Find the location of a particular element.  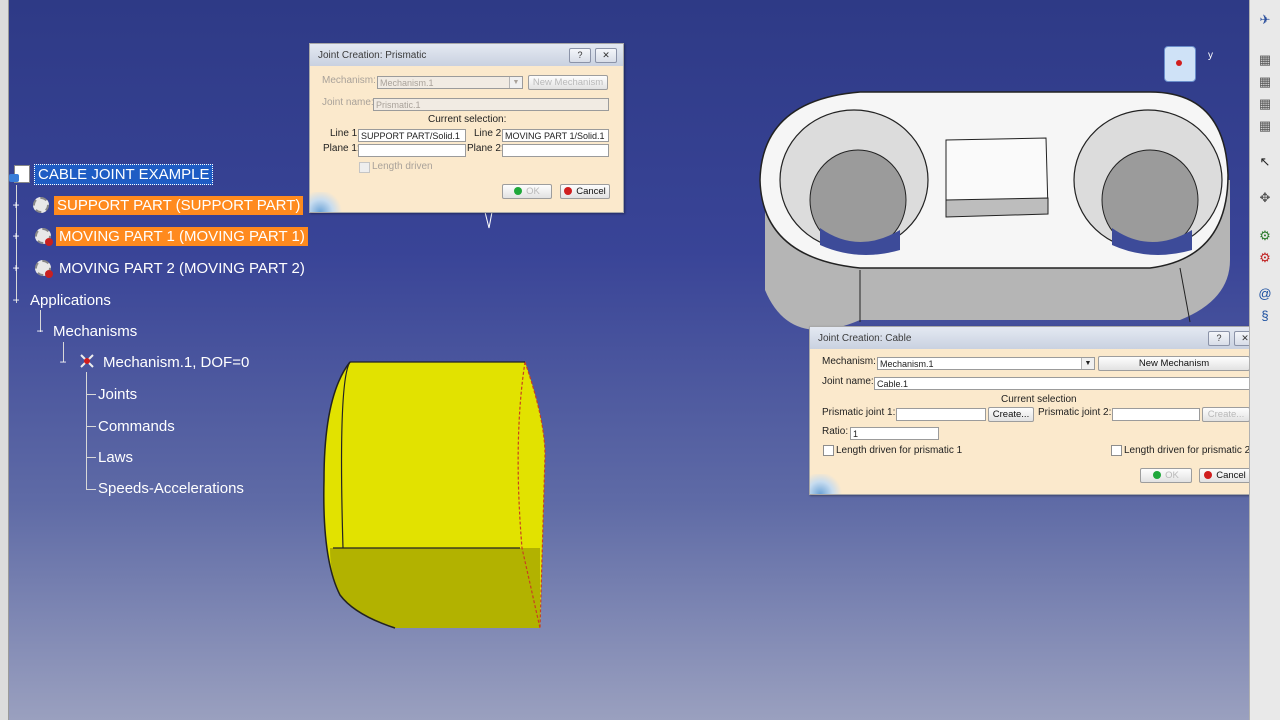

spiral-icon: @ is located at coordinates (1265, 294).